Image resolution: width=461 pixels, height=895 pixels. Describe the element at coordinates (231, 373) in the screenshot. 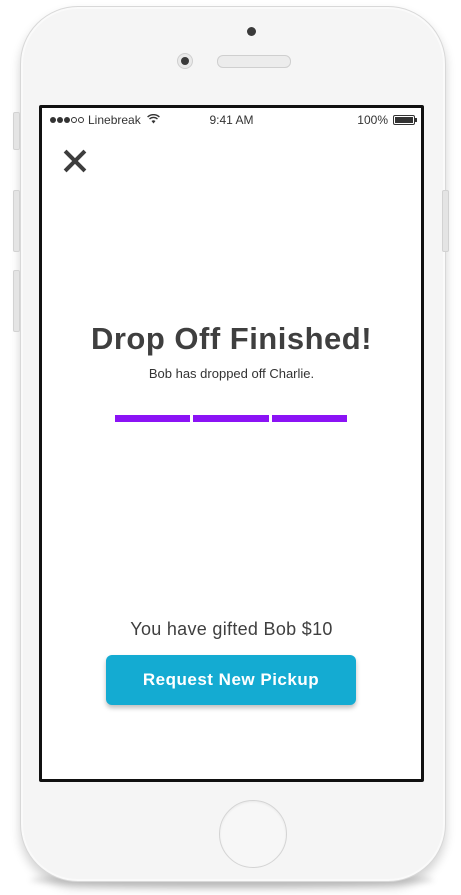

I see `status-message: Bob has dropped off Charlie.` at that location.